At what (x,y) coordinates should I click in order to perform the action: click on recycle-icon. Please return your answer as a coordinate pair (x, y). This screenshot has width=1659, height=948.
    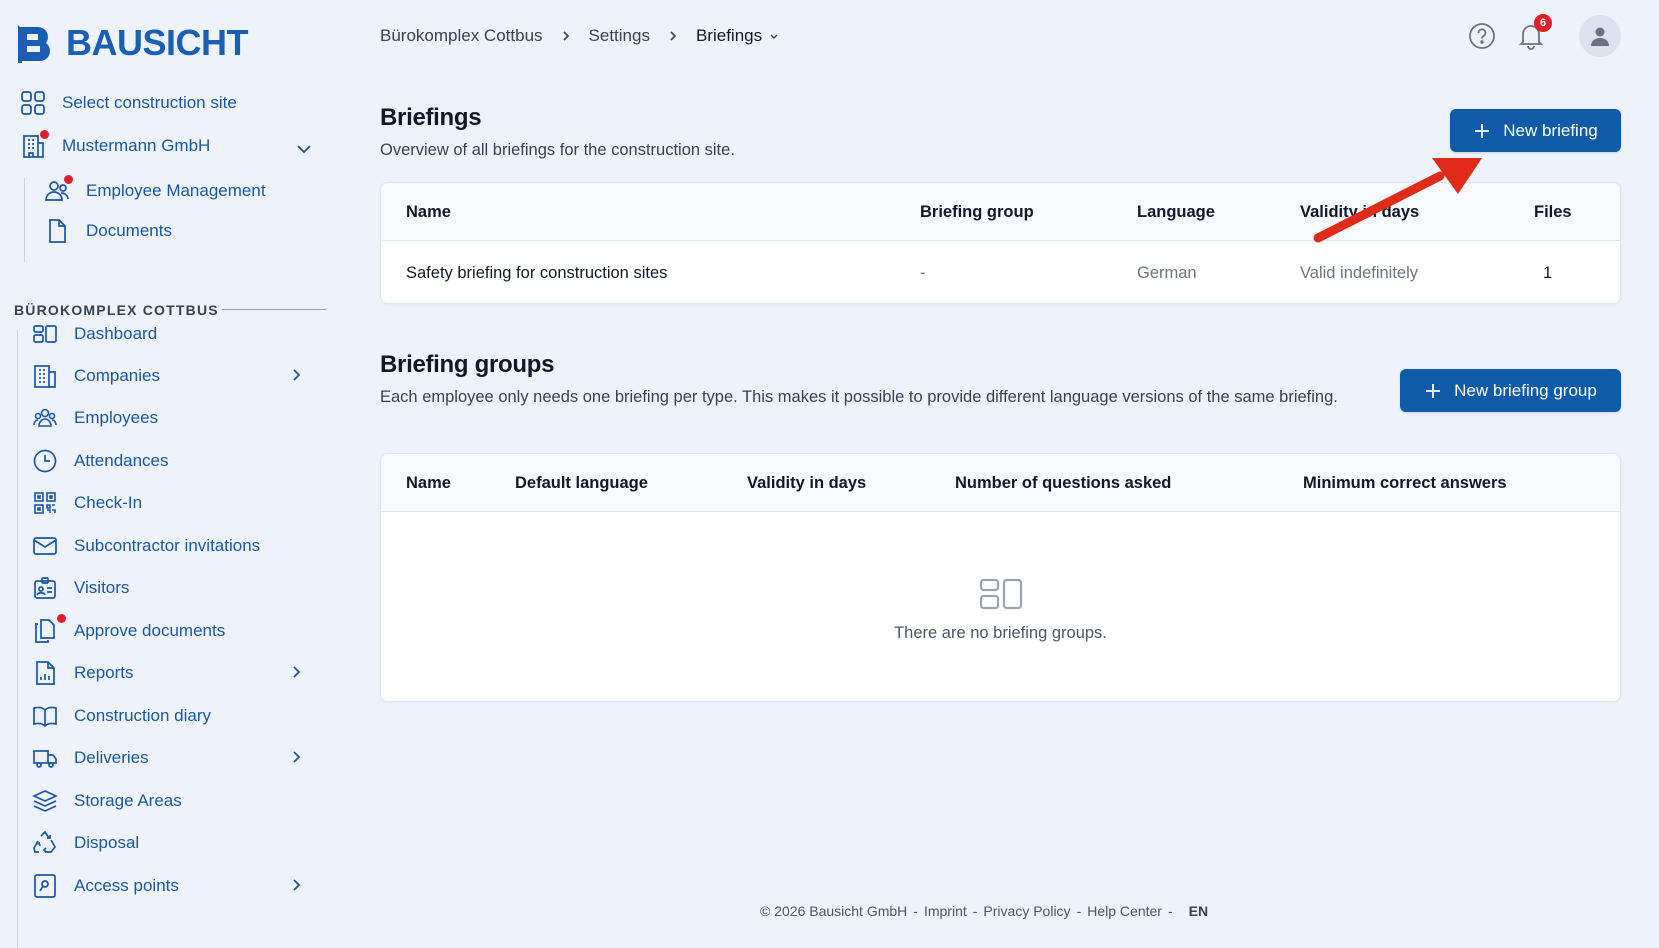
    Looking at the image, I should click on (45, 843).